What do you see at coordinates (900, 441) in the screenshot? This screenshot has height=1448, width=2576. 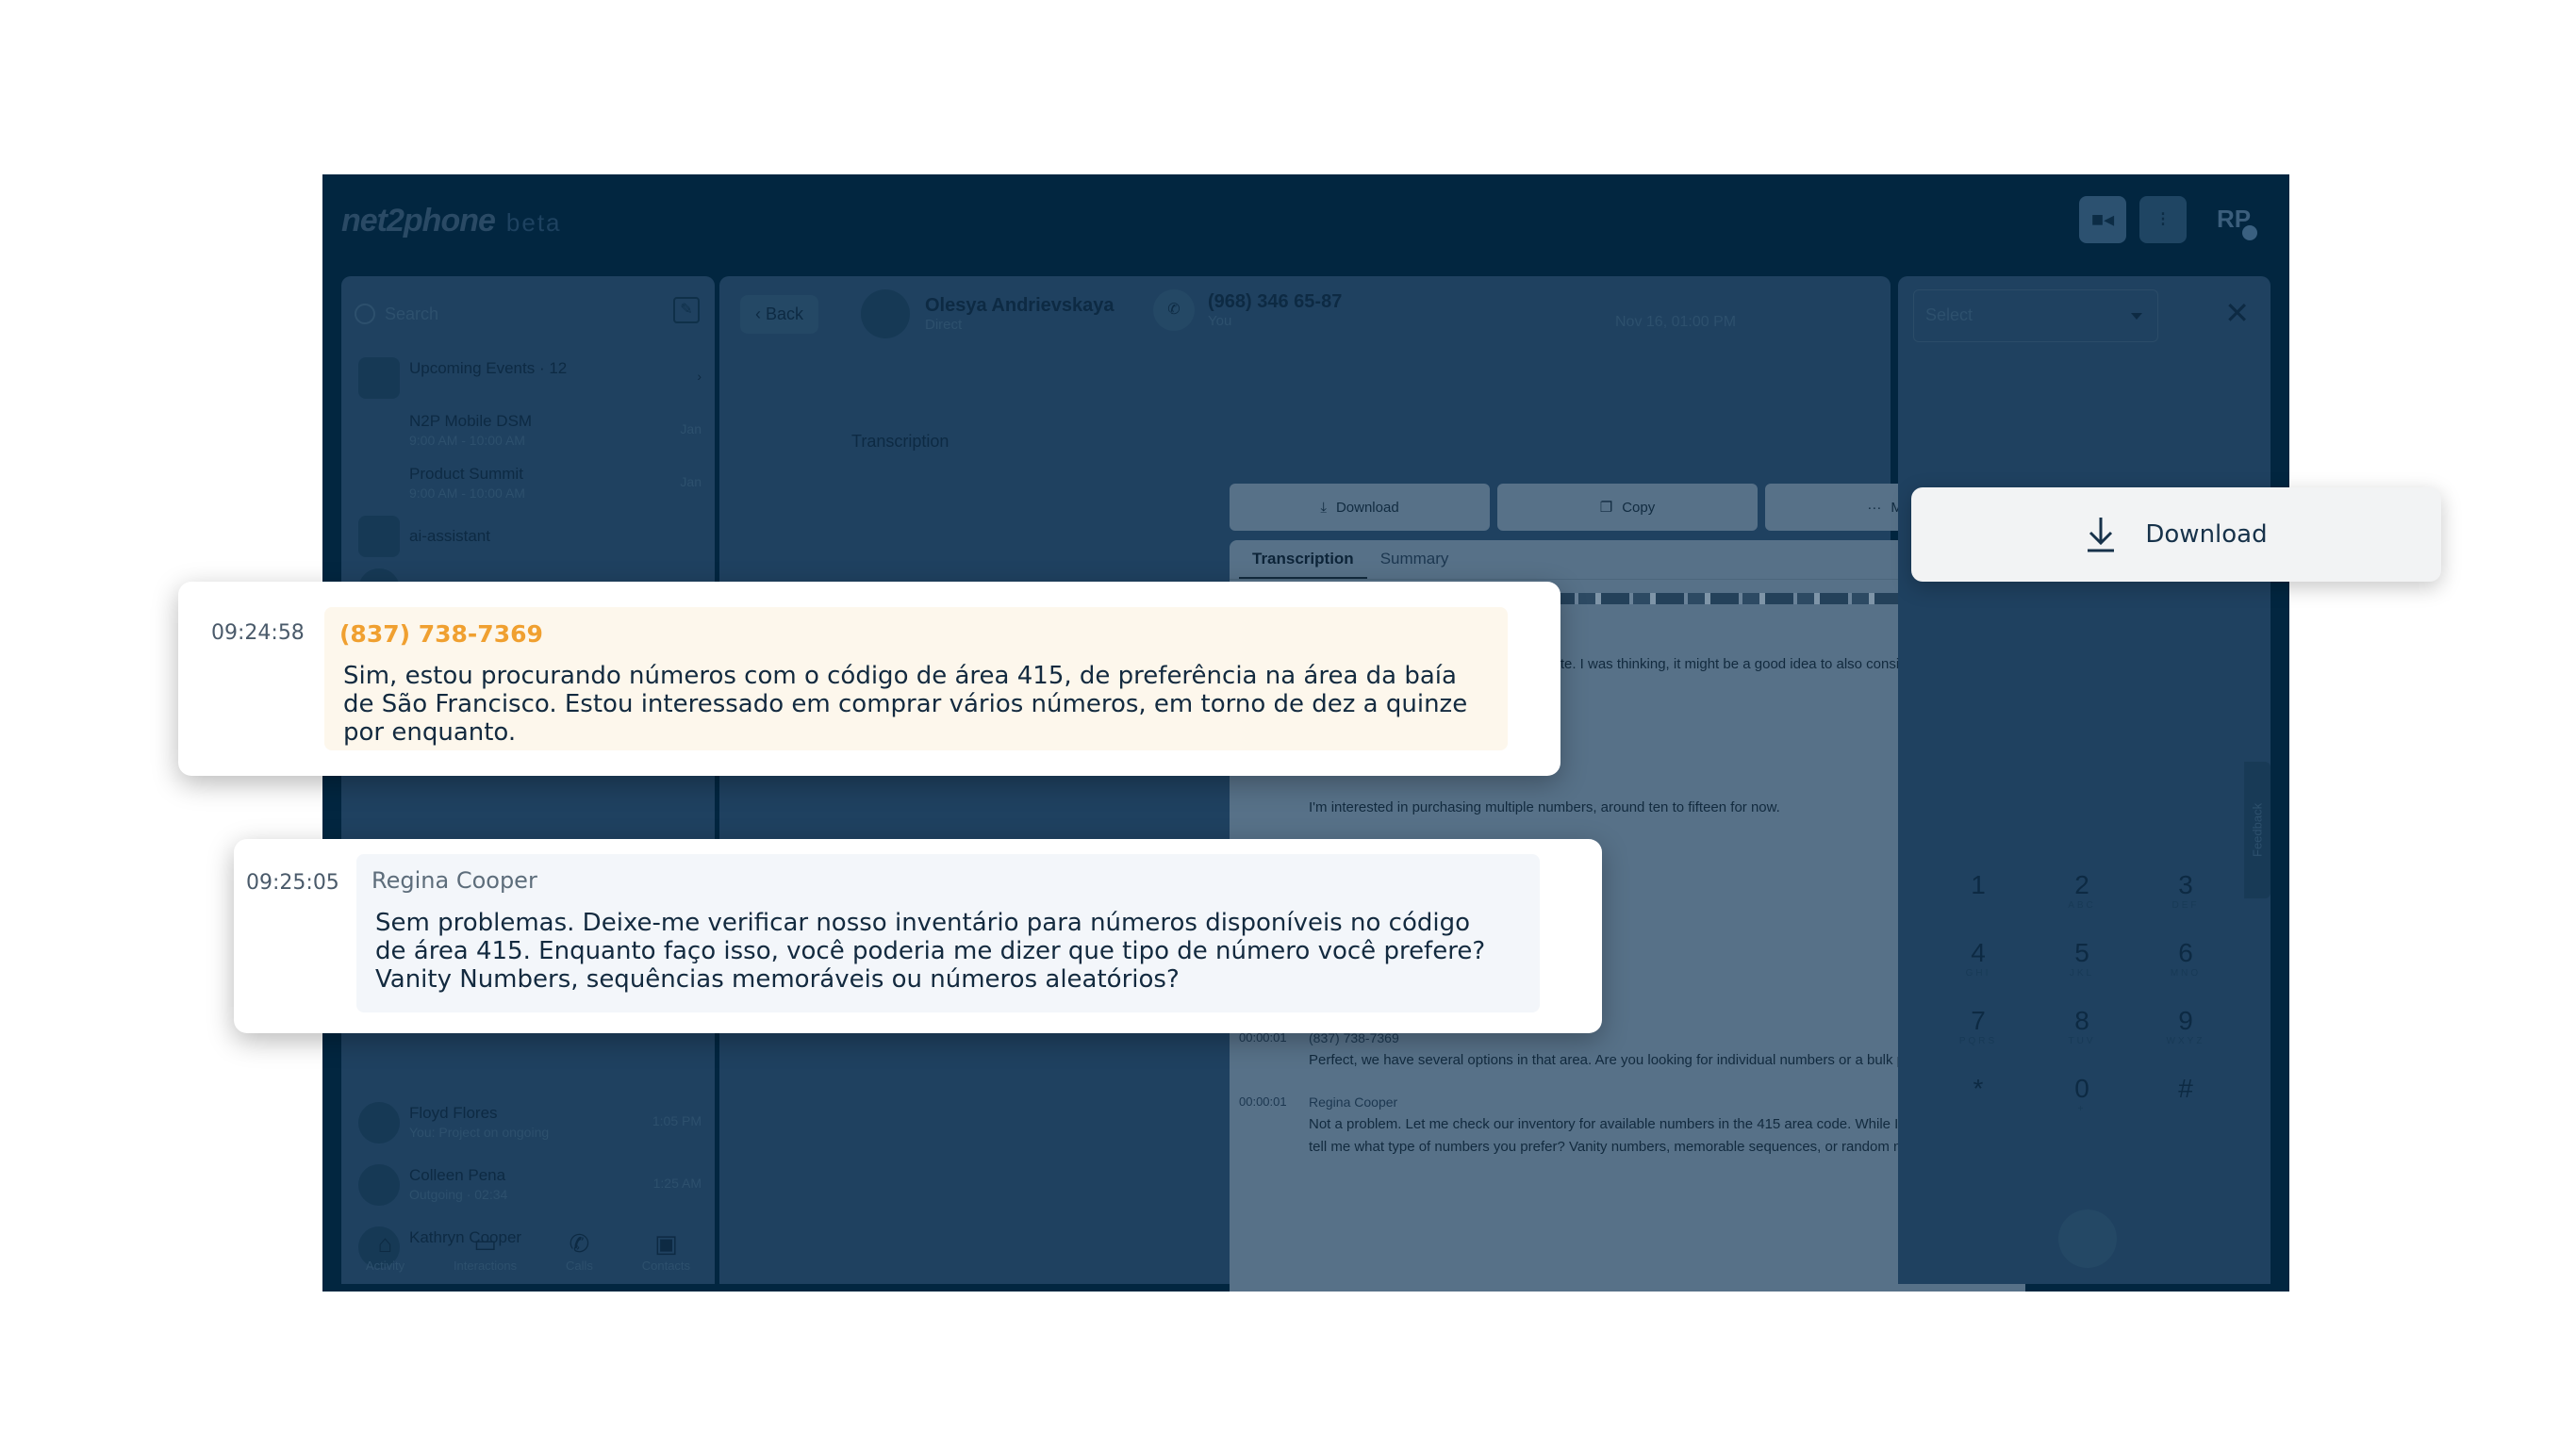 I see `background-transcription-heading: Transcription` at bounding box center [900, 441].